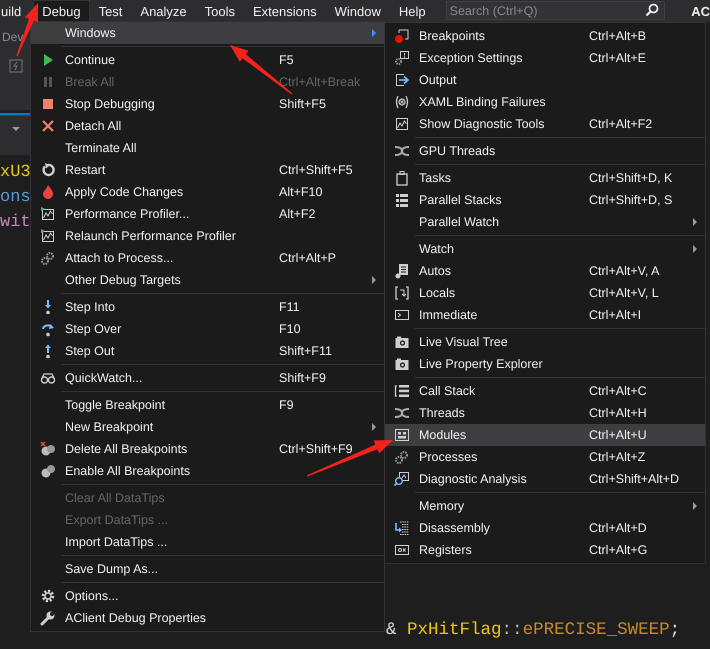  Describe the element at coordinates (545, 528) in the screenshot. I see `menu-item: Disassembly Ctrl+Alt+D` at that location.